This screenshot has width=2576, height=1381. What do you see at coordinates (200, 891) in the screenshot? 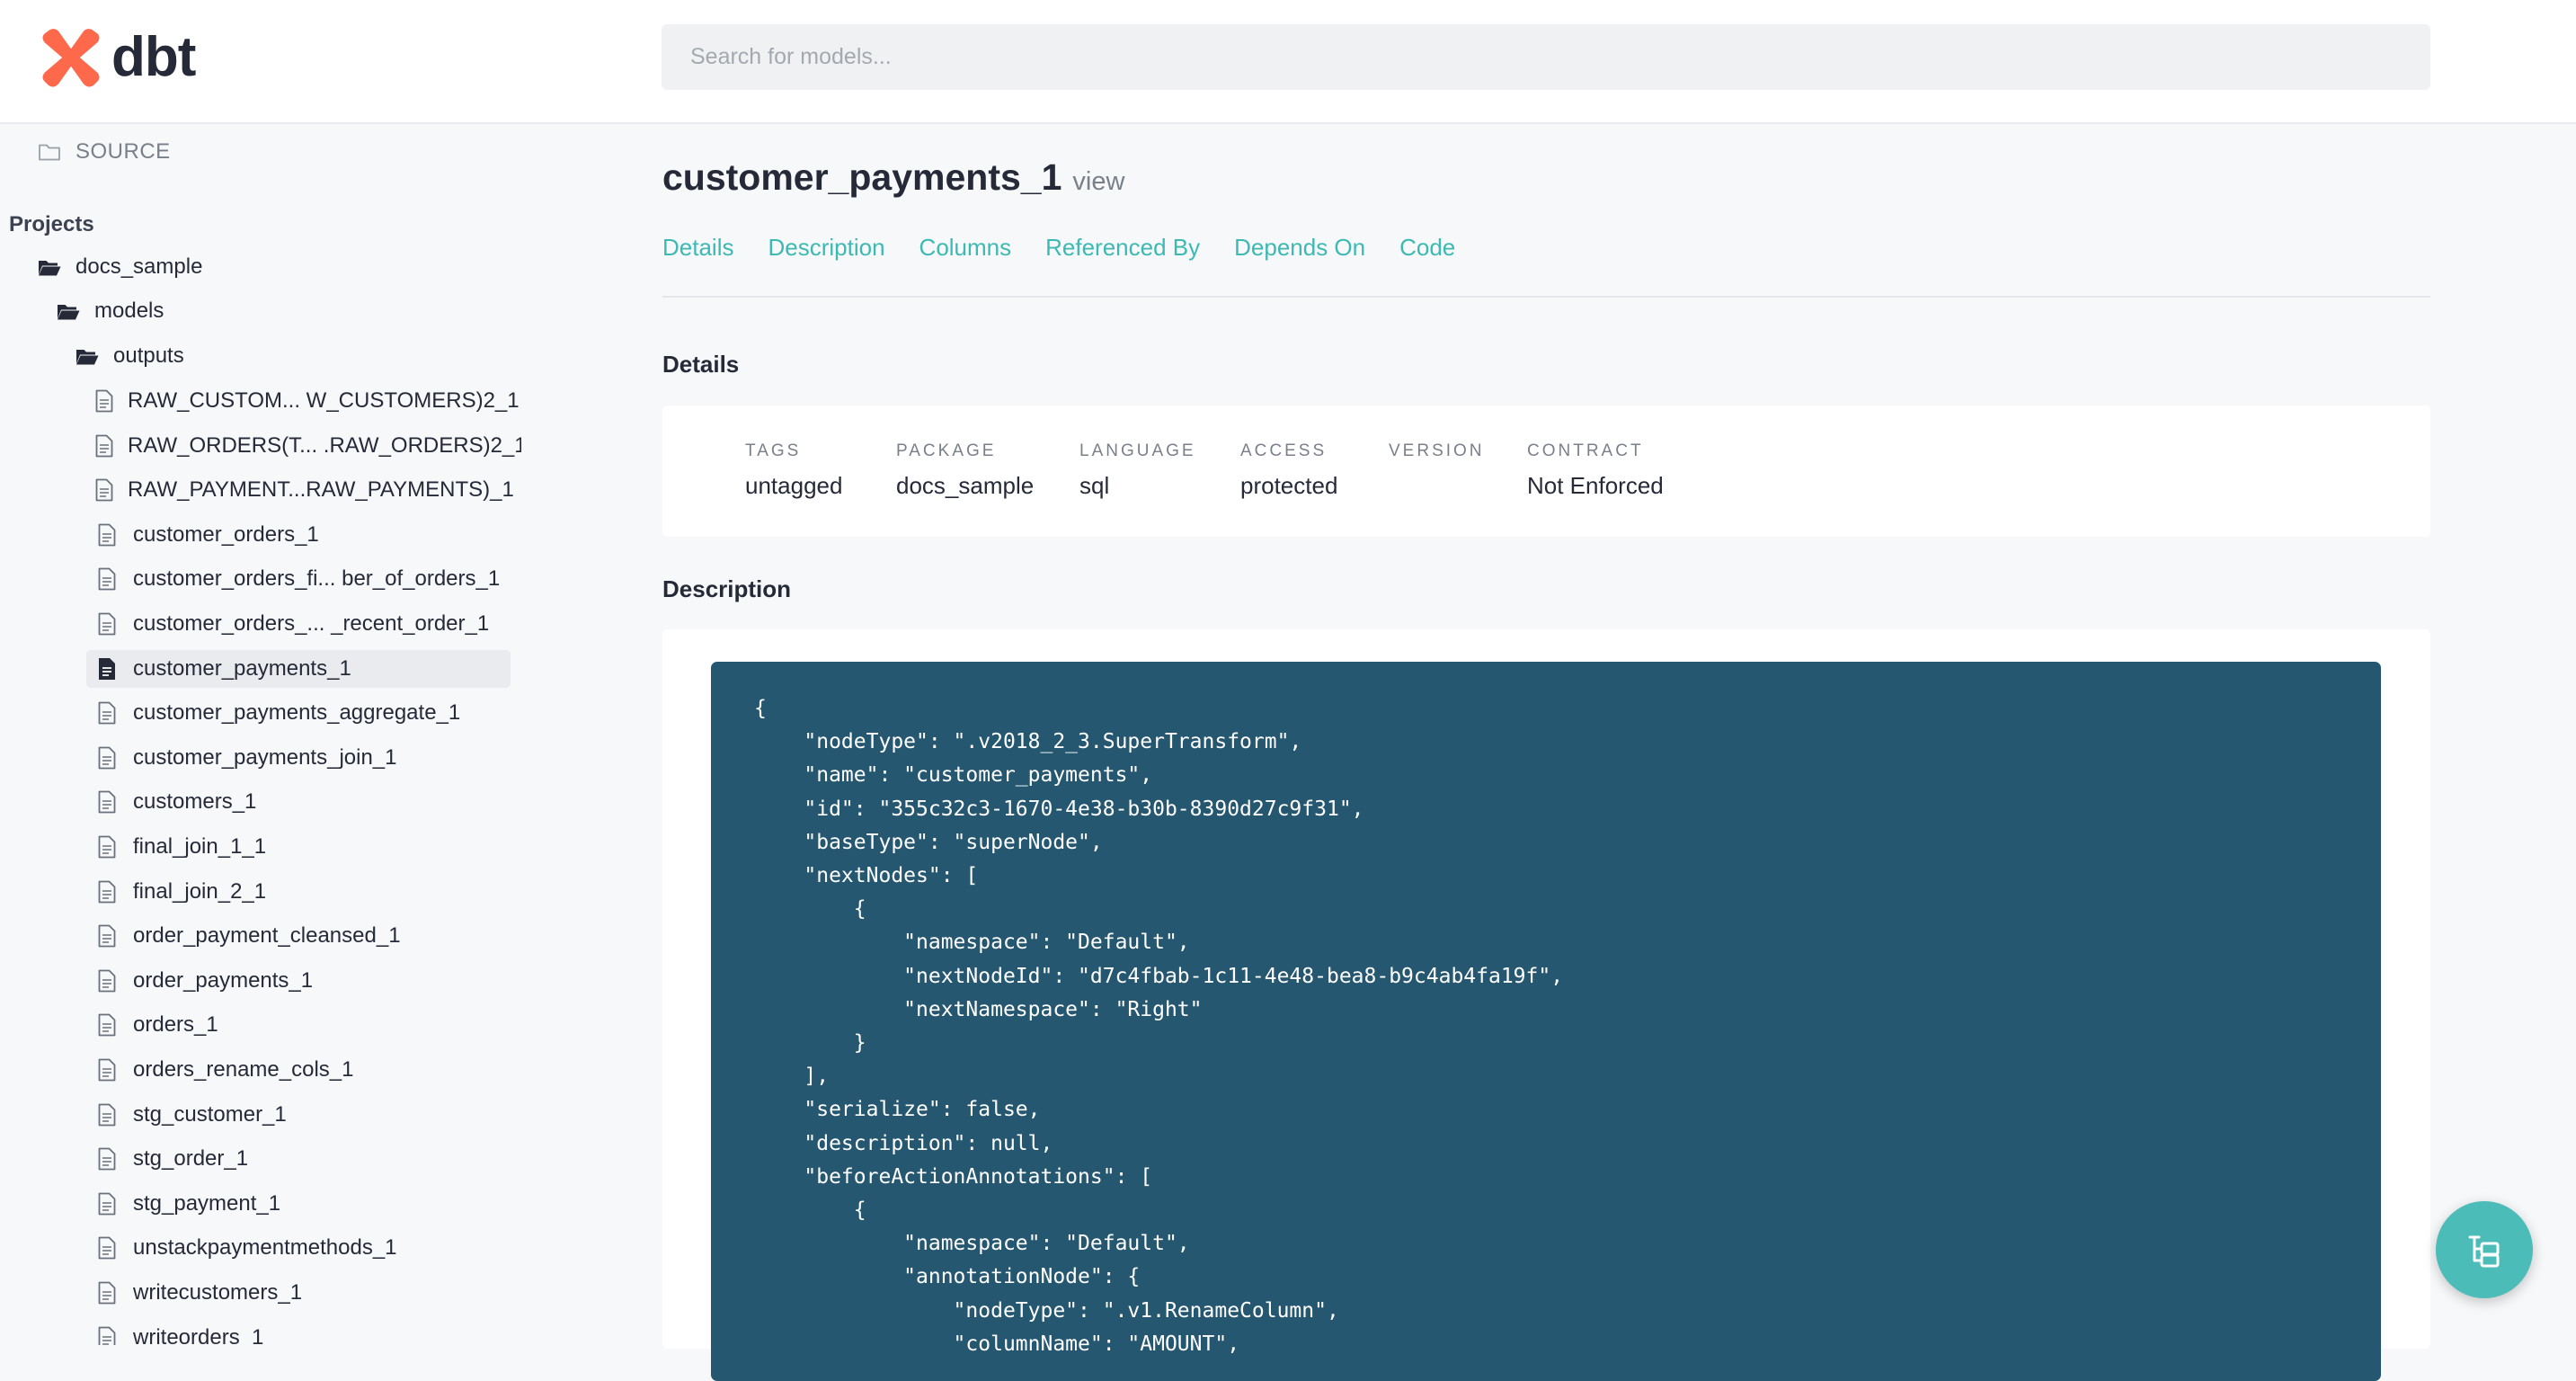
I see `sidebar-model-label: final_join_2_1` at bounding box center [200, 891].